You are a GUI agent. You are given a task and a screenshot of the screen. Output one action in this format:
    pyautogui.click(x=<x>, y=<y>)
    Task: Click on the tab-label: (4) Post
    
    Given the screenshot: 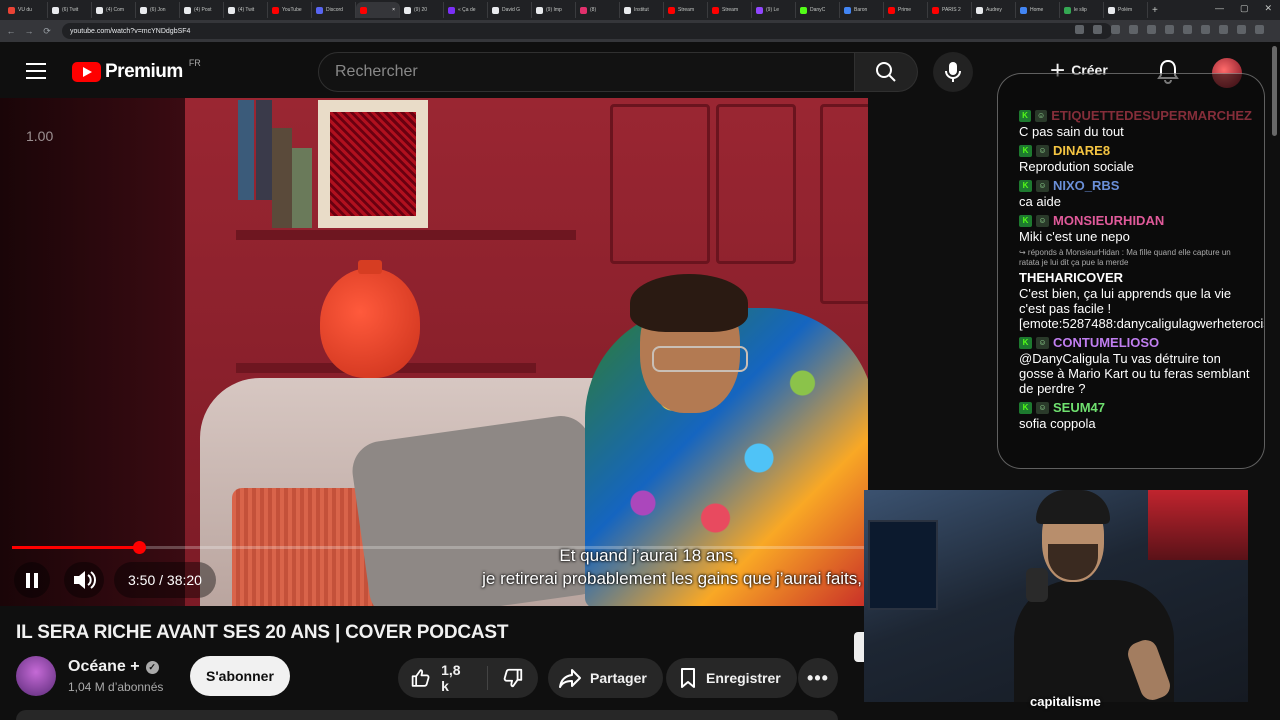 What is the action you would take?
    pyautogui.click(x=203, y=10)
    